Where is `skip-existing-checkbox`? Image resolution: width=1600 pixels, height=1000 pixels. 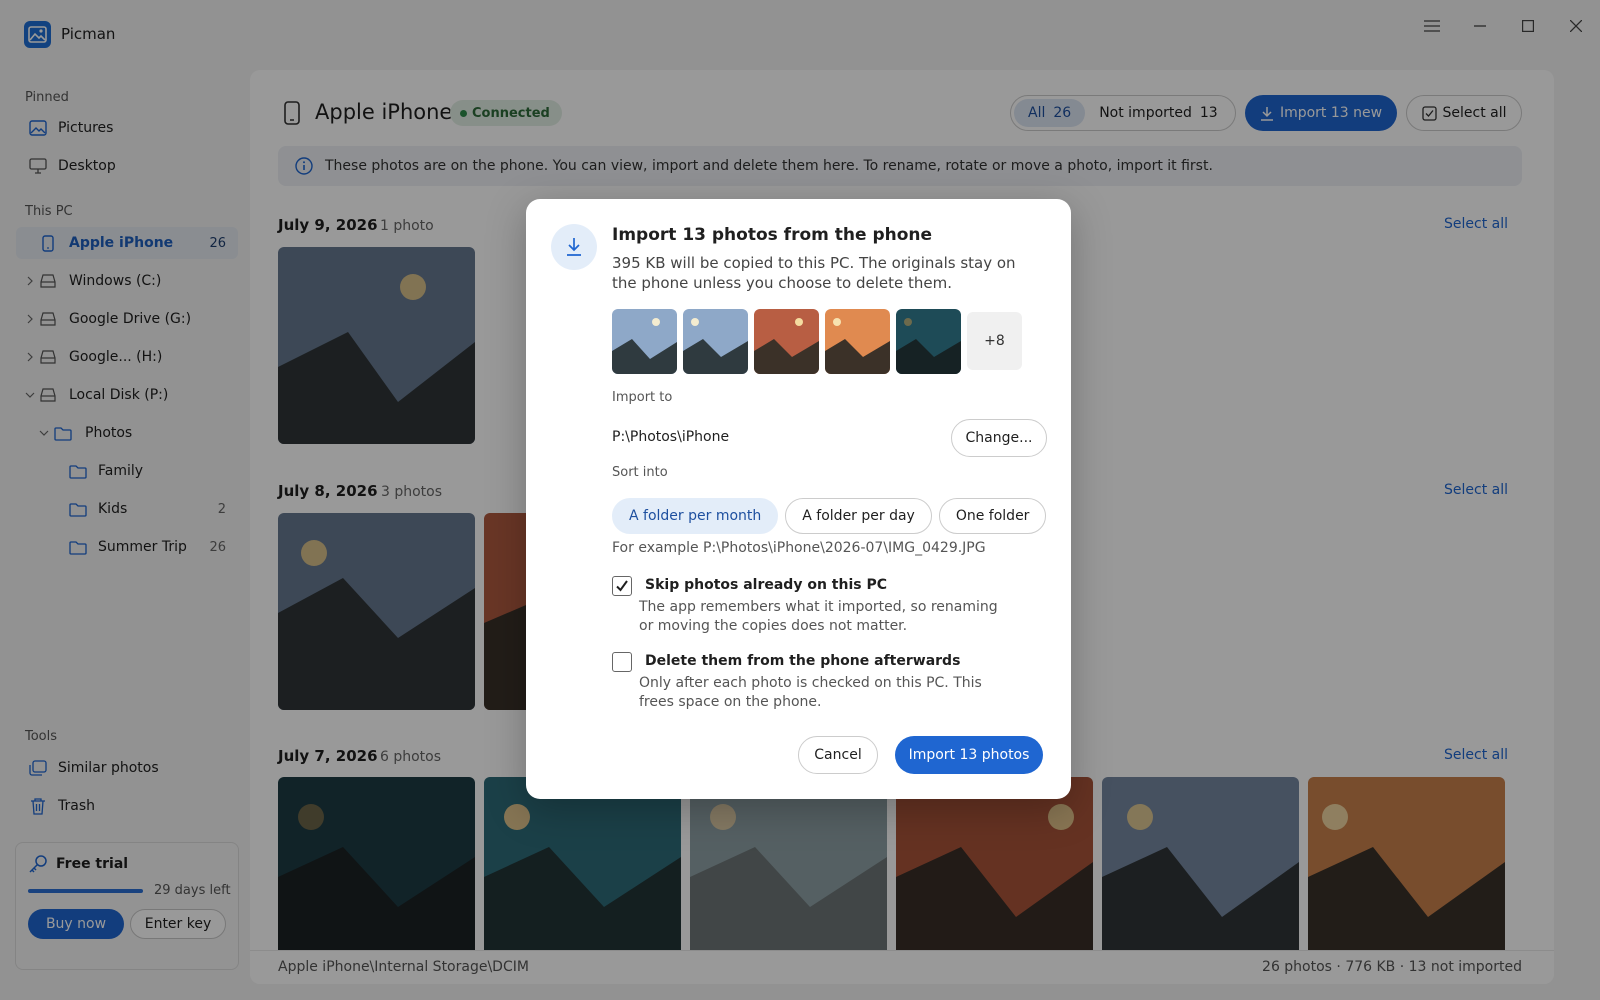 skip-existing-checkbox is located at coordinates (622, 586).